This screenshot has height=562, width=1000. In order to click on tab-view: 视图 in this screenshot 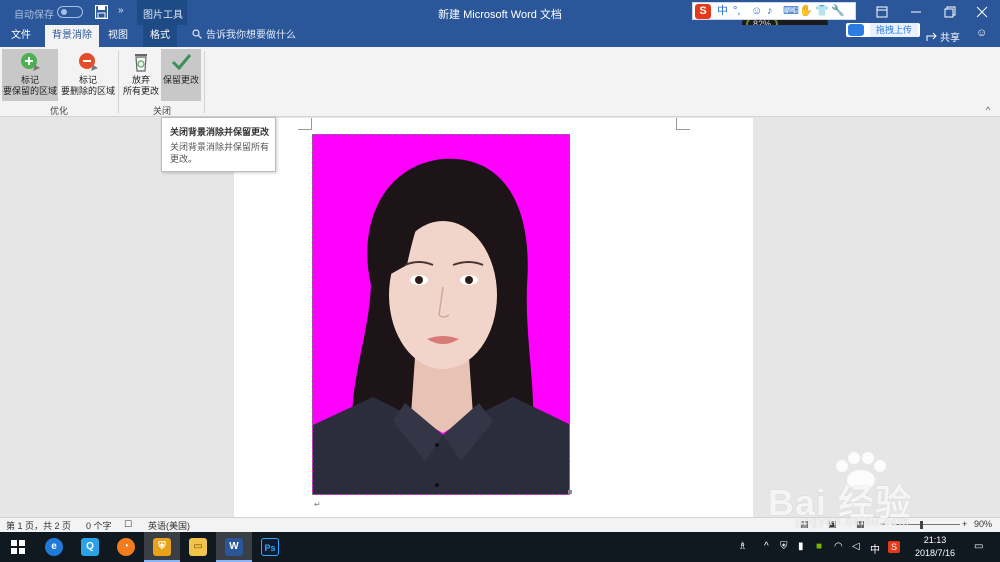, I will do `click(118, 36)`.